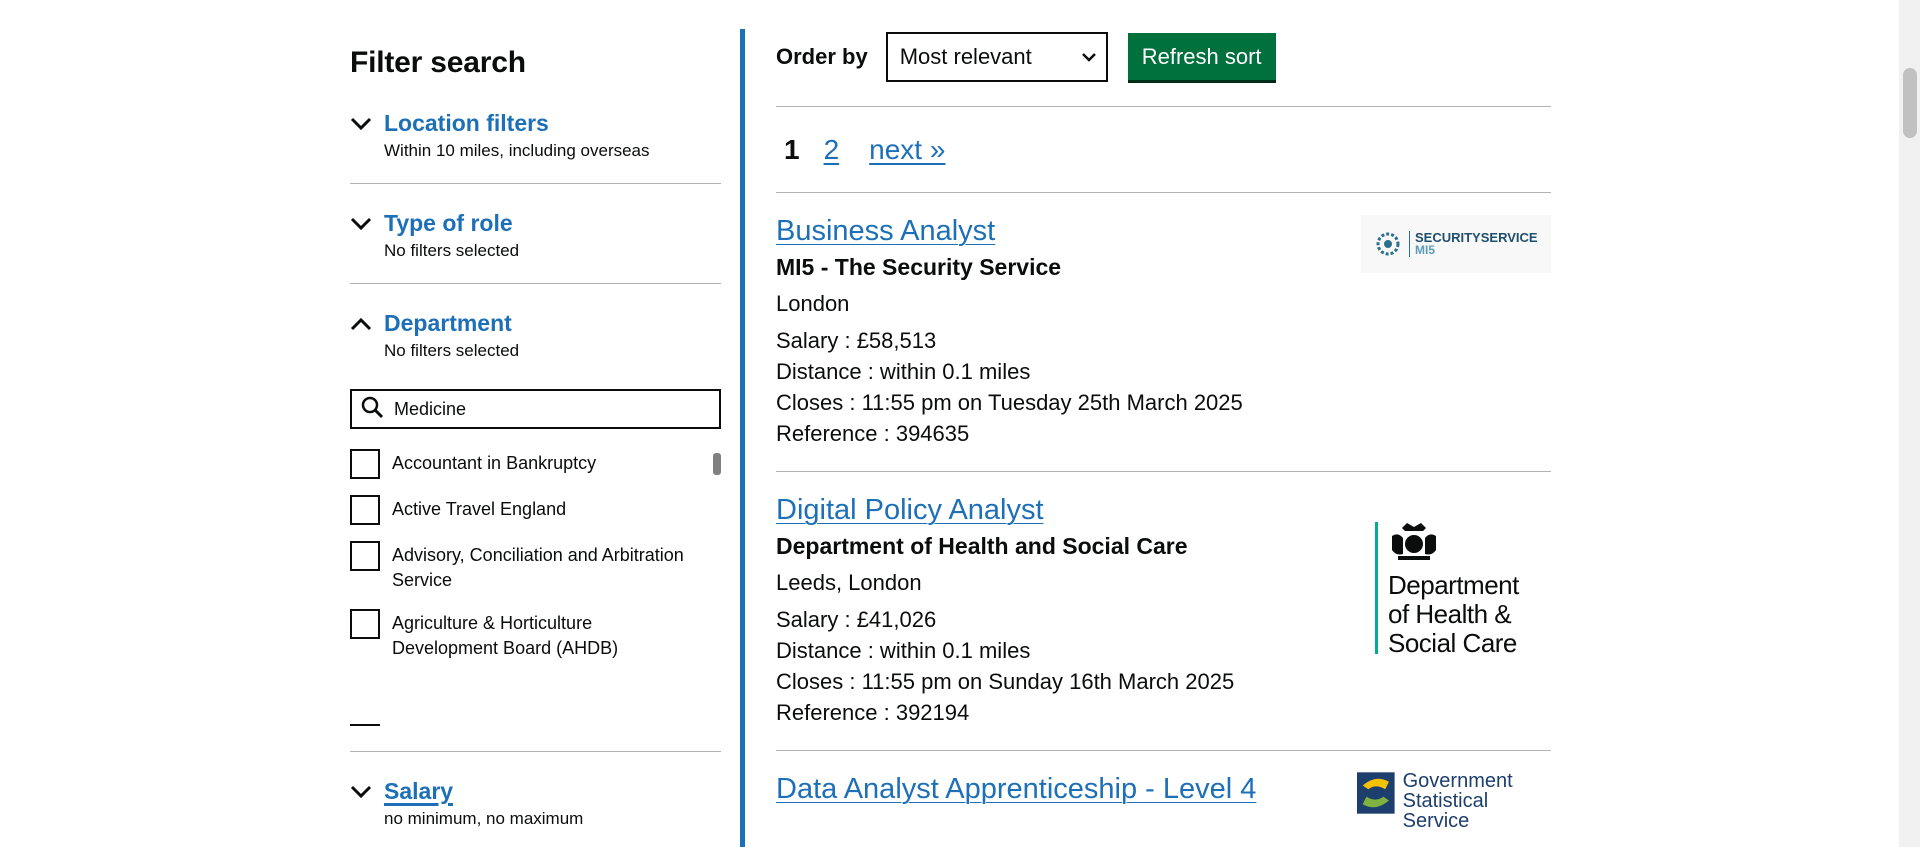  What do you see at coordinates (885, 231) in the screenshot?
I see `job-title-link: Business Analyst` at bounding box center [885, 231].